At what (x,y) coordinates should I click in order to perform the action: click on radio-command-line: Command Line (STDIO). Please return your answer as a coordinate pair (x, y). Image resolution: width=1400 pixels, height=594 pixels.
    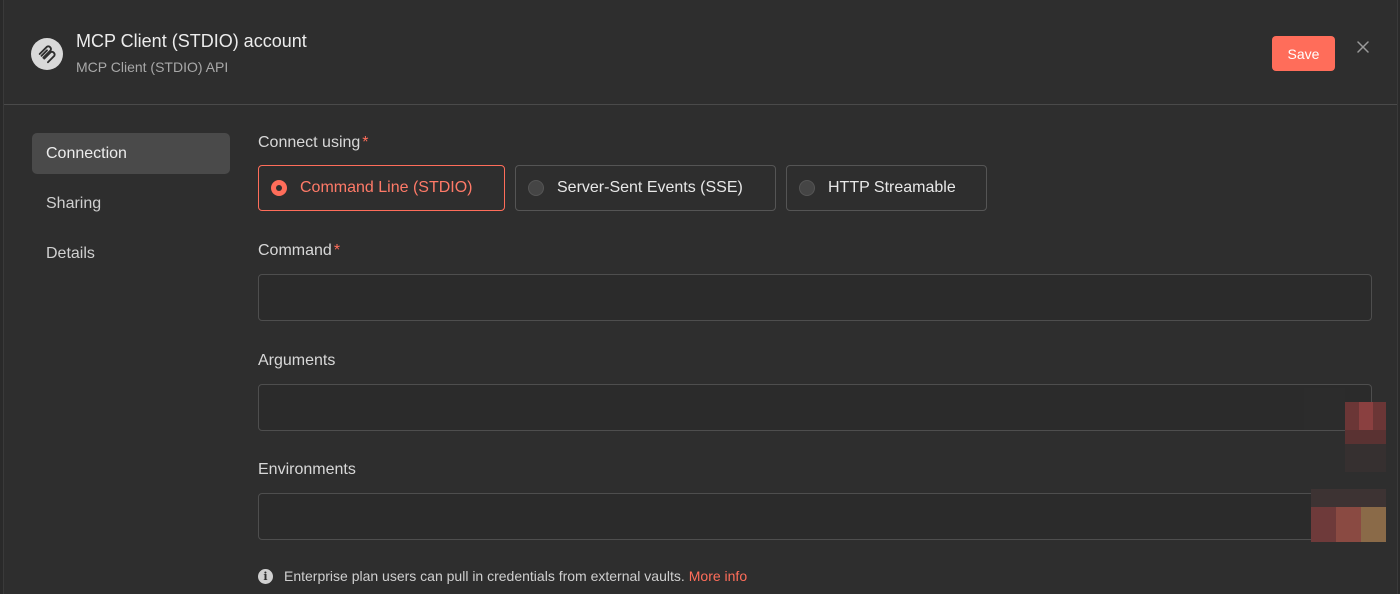
    Looking at the image, I should click on (381, 188).